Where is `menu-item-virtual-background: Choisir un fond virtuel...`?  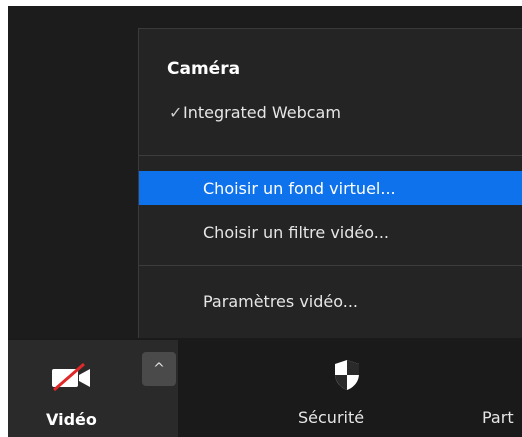
menu-item-virtual-background: Choisir un fond virtuel... is located at coordinates (330, 188).